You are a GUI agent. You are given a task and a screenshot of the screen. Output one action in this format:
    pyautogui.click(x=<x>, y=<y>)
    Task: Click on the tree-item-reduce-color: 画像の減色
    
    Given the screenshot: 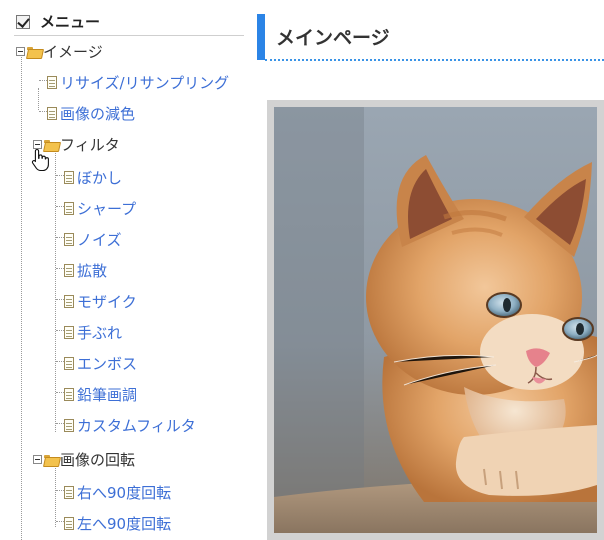 What is the action you would take?
    pyautogui.click(x=91, y=113)
    